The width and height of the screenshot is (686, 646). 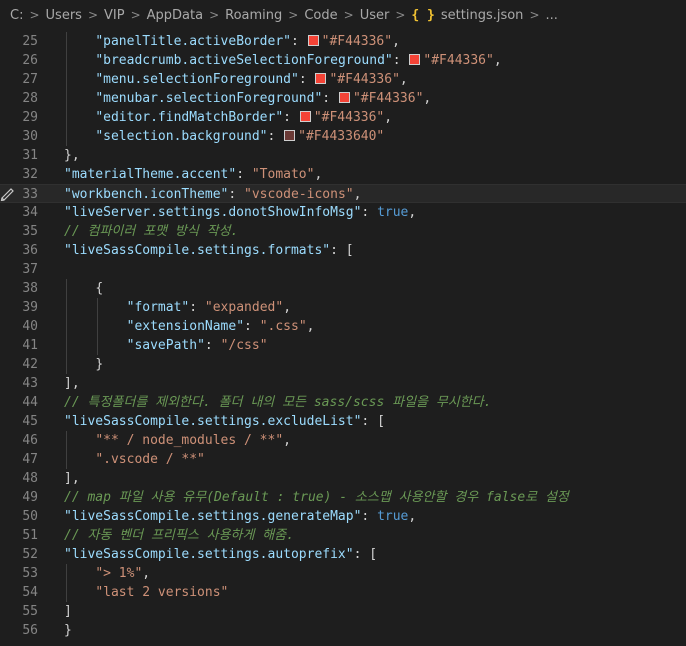 What do you see at coordinates (72, 478) in the screenshot?
I see `code-text: ],` at bounding box center [72, 478].